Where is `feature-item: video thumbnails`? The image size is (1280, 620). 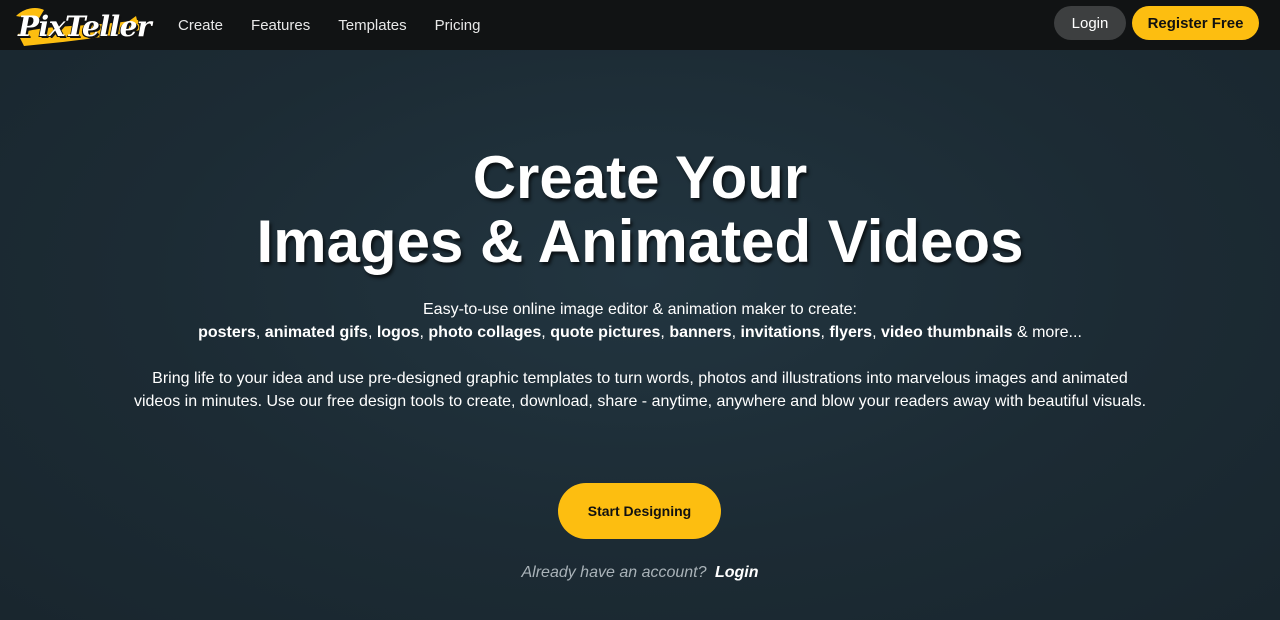 feature-item: video thumbnails is located at coordinates (946, 332).